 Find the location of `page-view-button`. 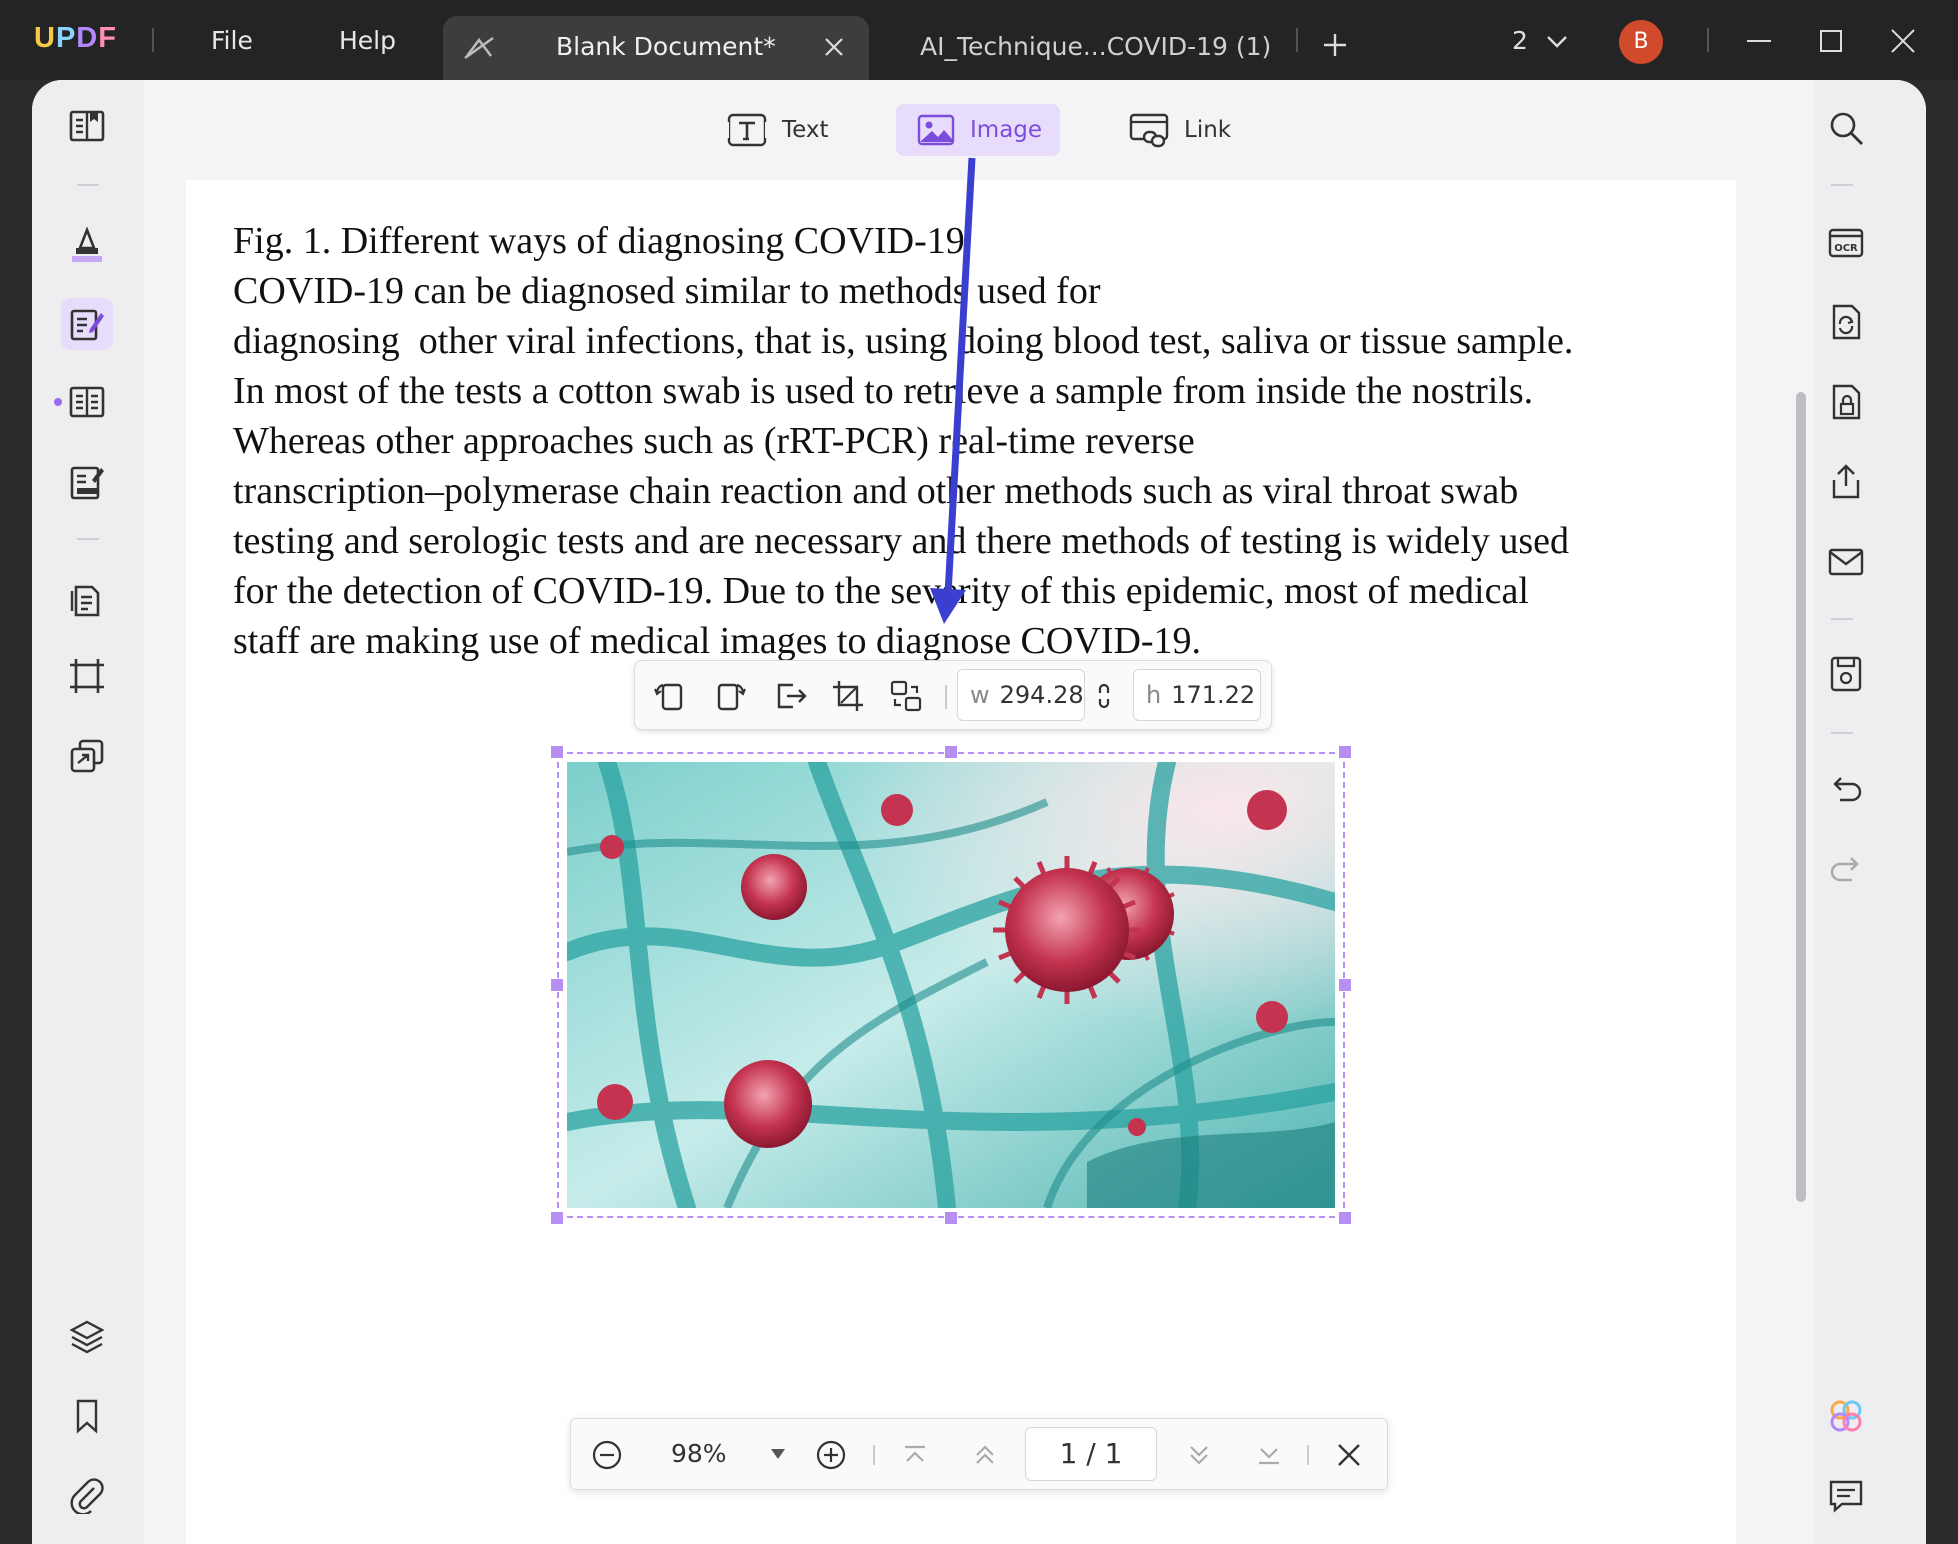

page-view-button is located at coordinates (87, 402).